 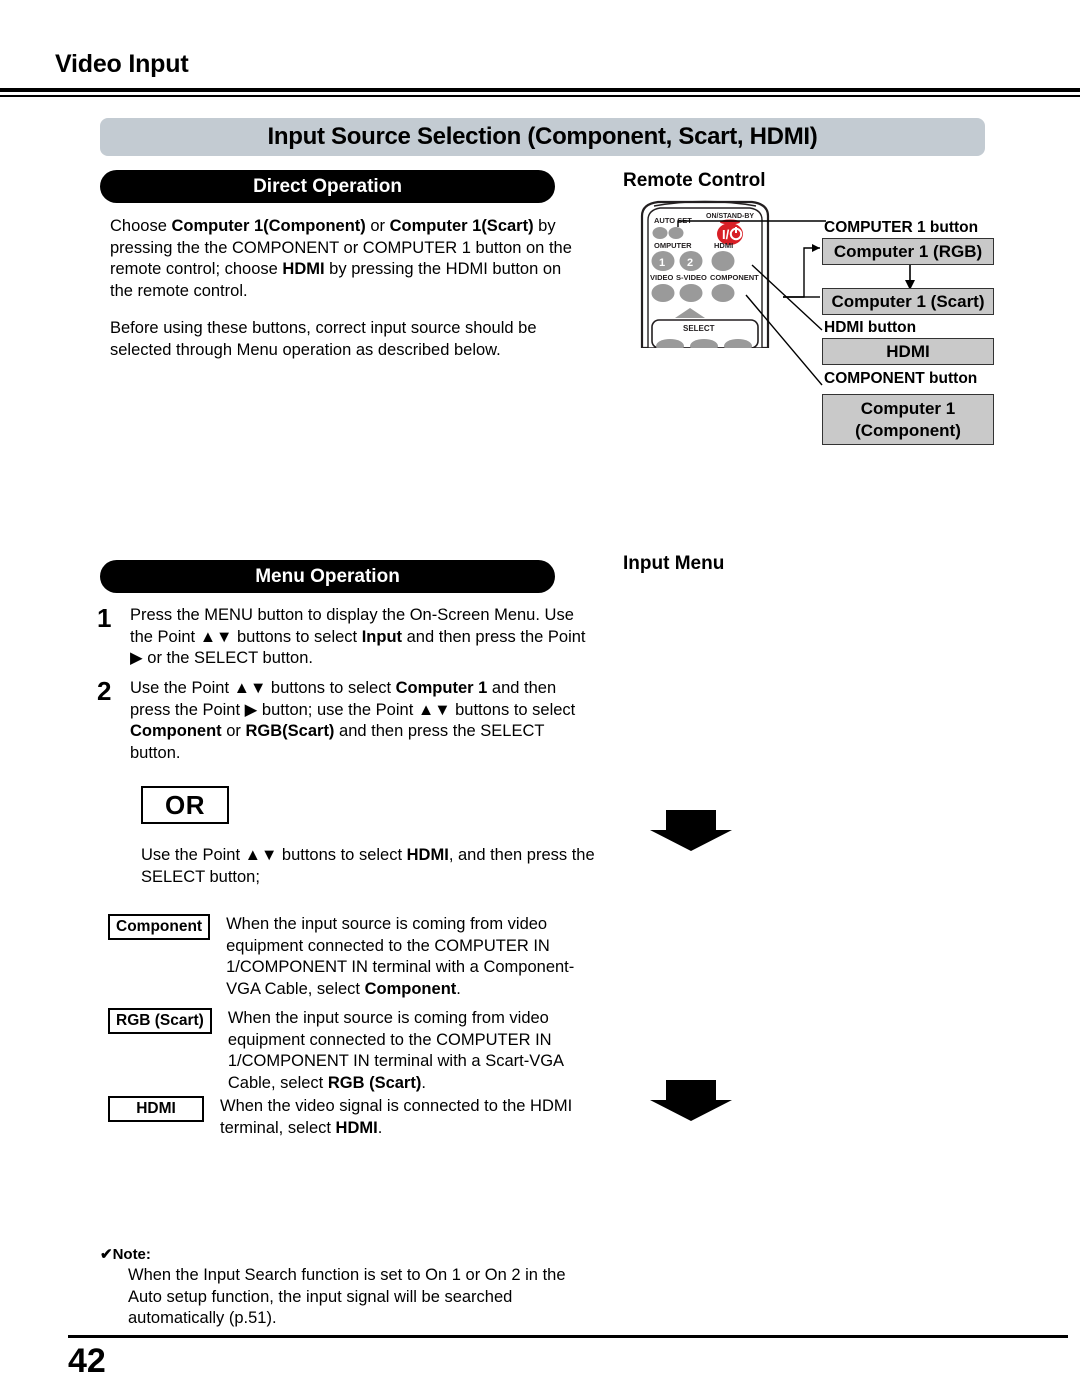 I want to click on remote-control-caption: Remote Control, so click(x=694, y=180).